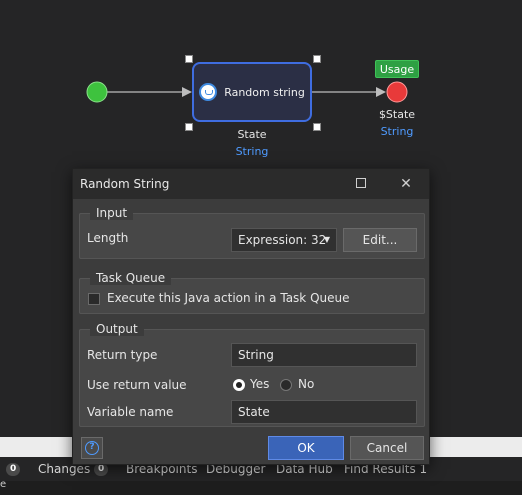 Image resolution: width=522 pixels, height=495 pixels. I want to click on task-queue-checkbox-label: Execute this Java action in a Task Queue, so click(228, 298).